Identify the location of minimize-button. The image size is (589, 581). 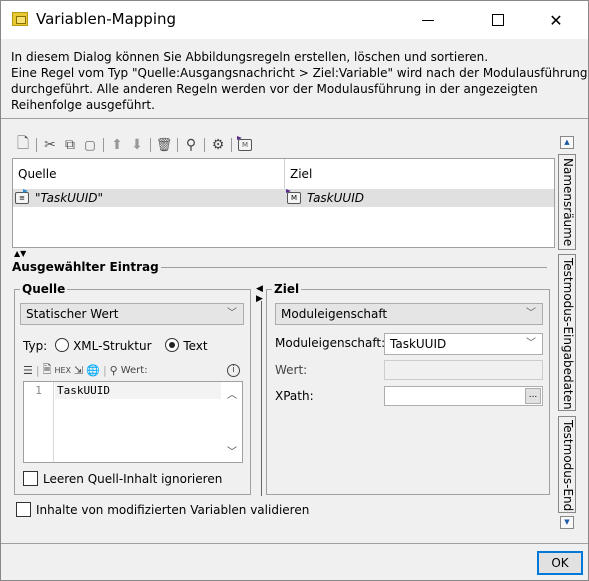
(428, 20).